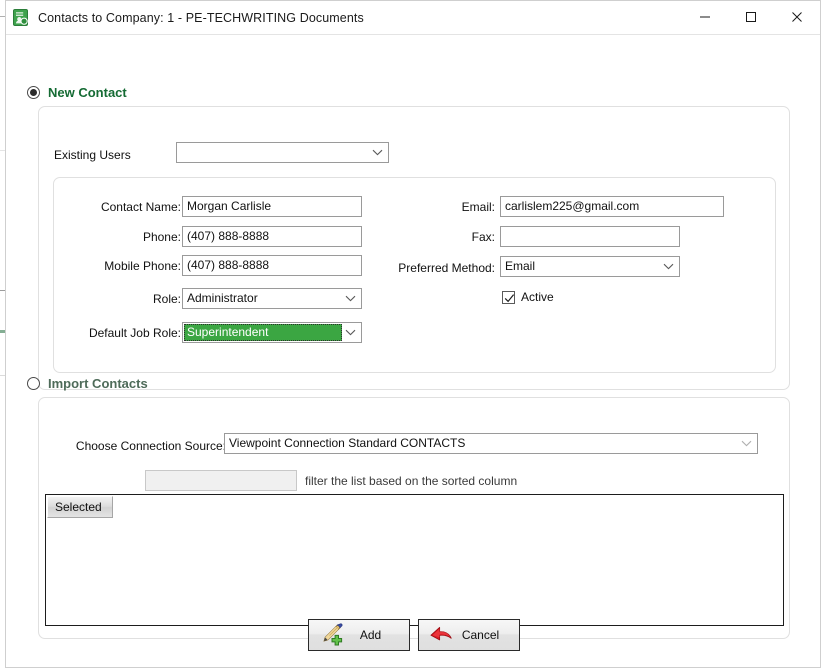 The height and width of the screenshot is (669, 821). Describe the element at coordinates (441, 635) in the screenshot. I see `red-arrow-icon` at that location.